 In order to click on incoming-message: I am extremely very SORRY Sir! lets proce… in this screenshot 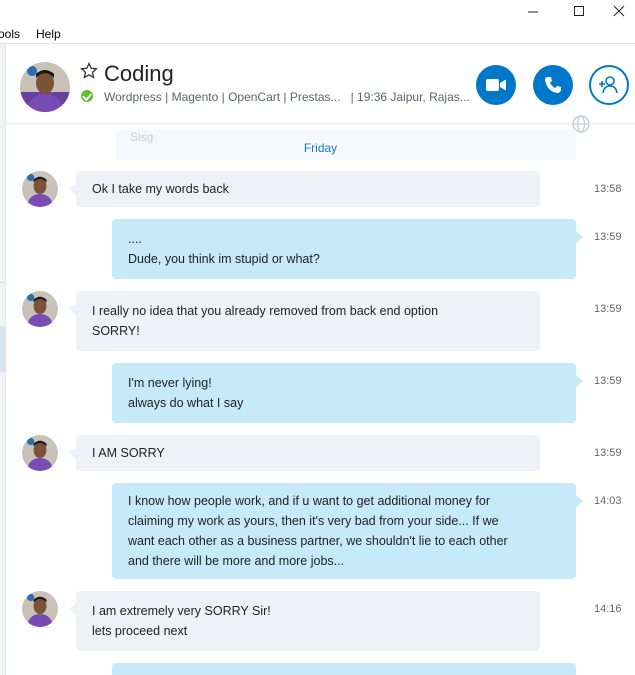, I will do `click(304, 621)`.